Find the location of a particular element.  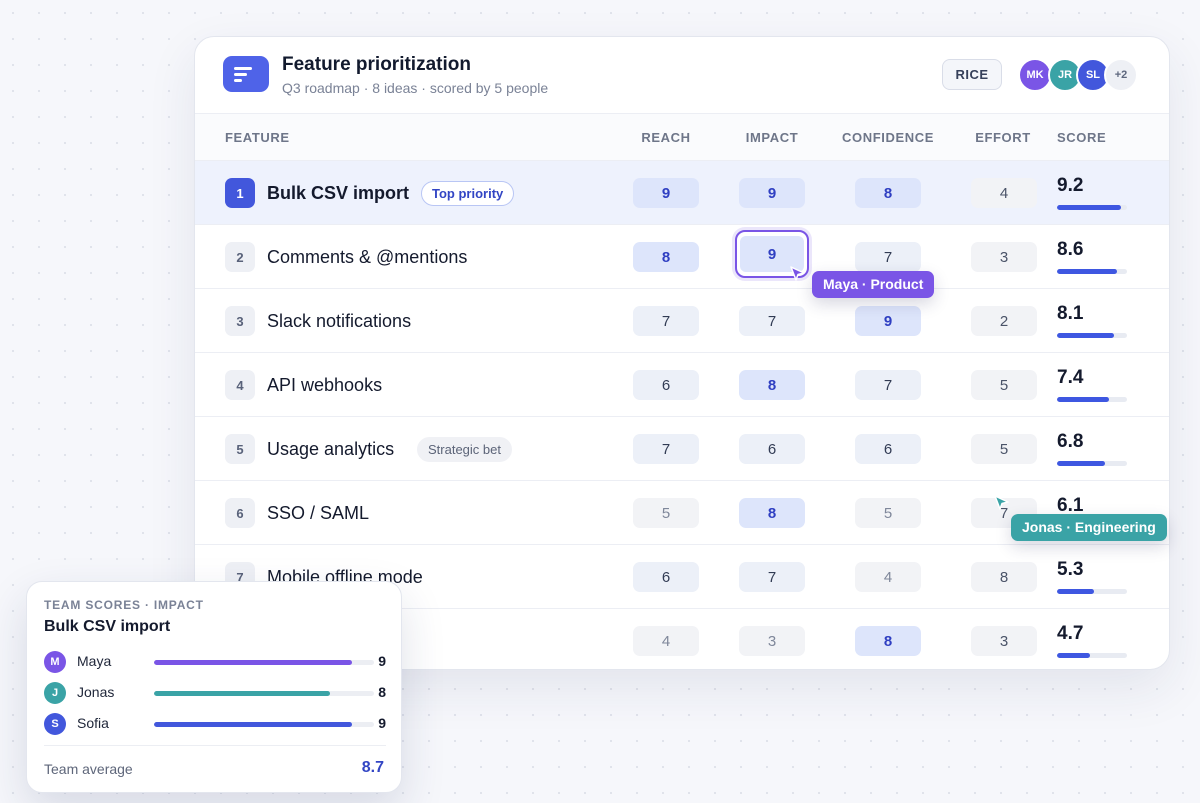

confidence-cell: 5 is located at coordinates (888, 513).